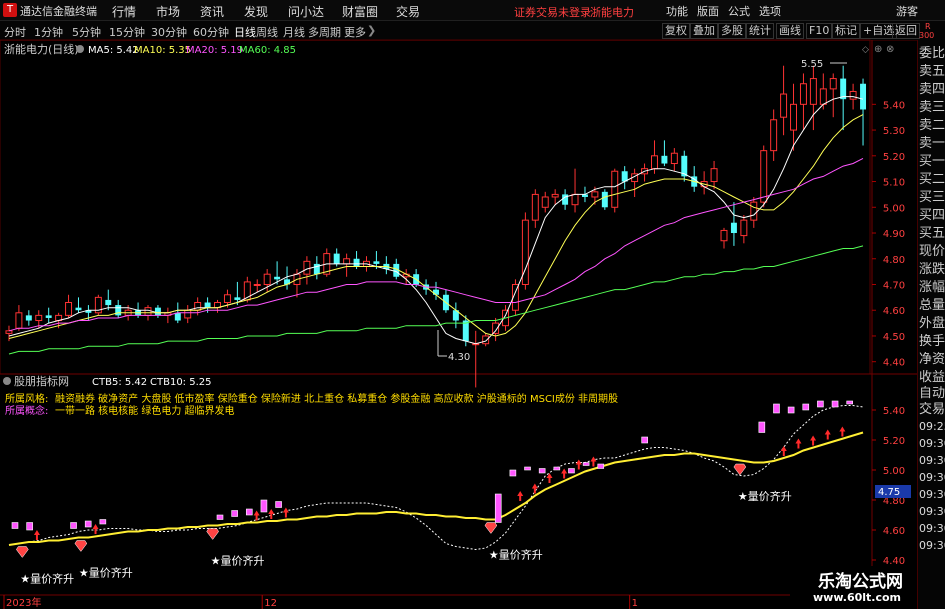 The width and height of the screenshot is (945, 609). I want to click on ma20-label: MA20: 5.19, so click(214, 50).